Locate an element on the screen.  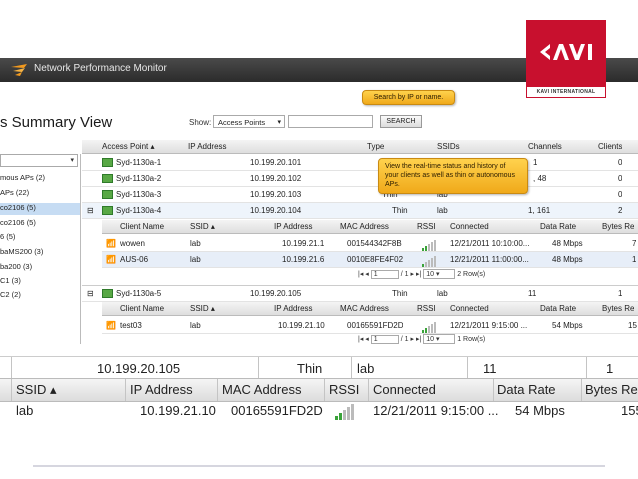
col-ssids: SSIDs is located at coordinates (448, 146).